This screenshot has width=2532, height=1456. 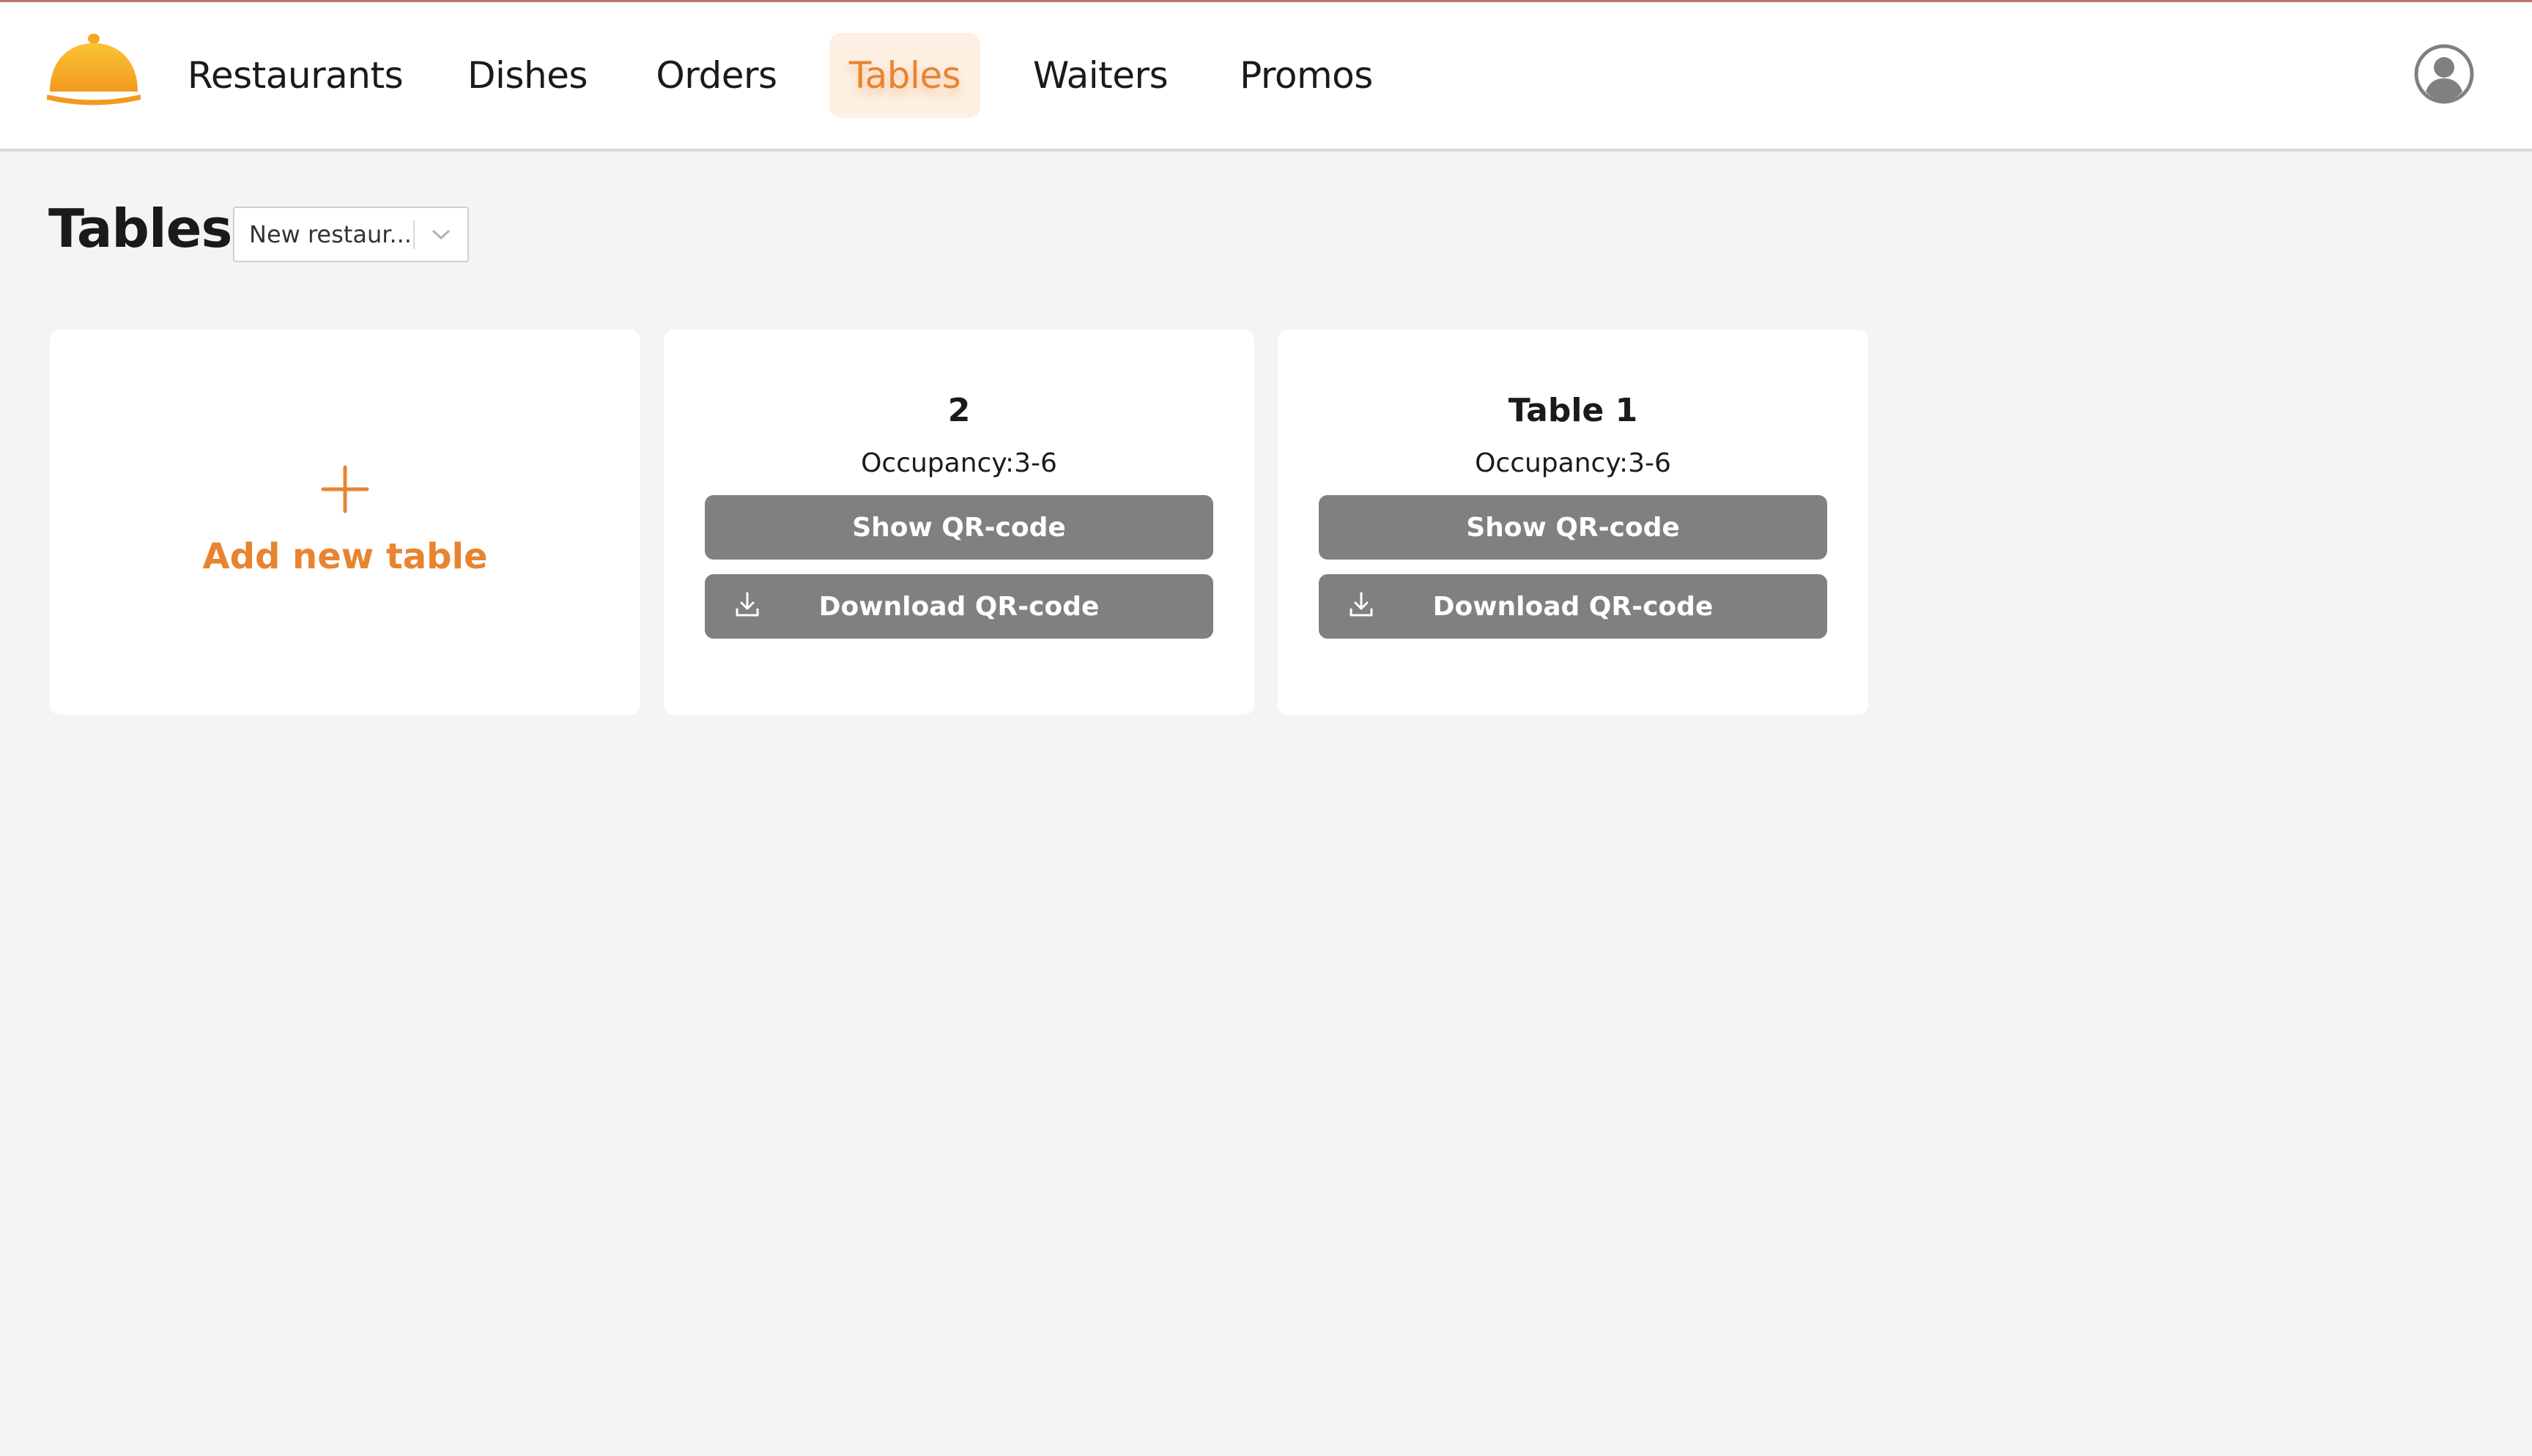 I want to click on chevron-down-icon, so click(x=441, y=235).